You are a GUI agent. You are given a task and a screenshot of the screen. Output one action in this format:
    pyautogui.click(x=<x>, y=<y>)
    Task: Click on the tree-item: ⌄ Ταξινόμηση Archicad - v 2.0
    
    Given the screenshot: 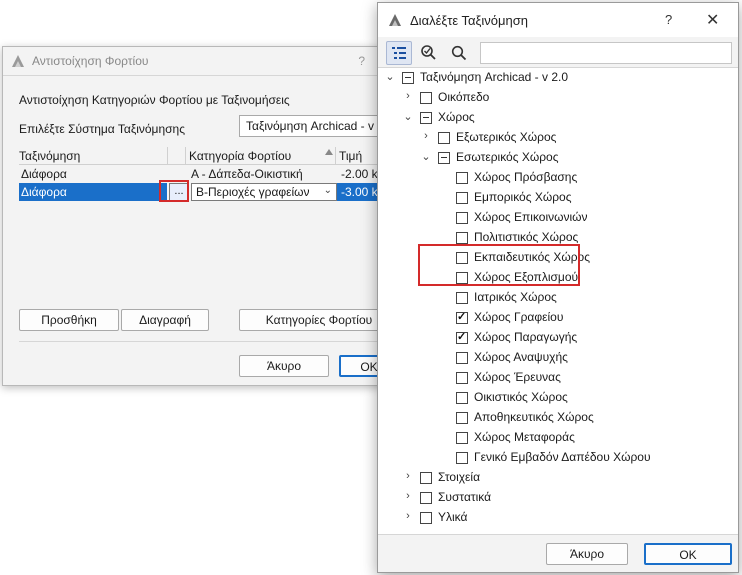 What is the action you would take?
    pyautogui.click(x=558, y=78)
    